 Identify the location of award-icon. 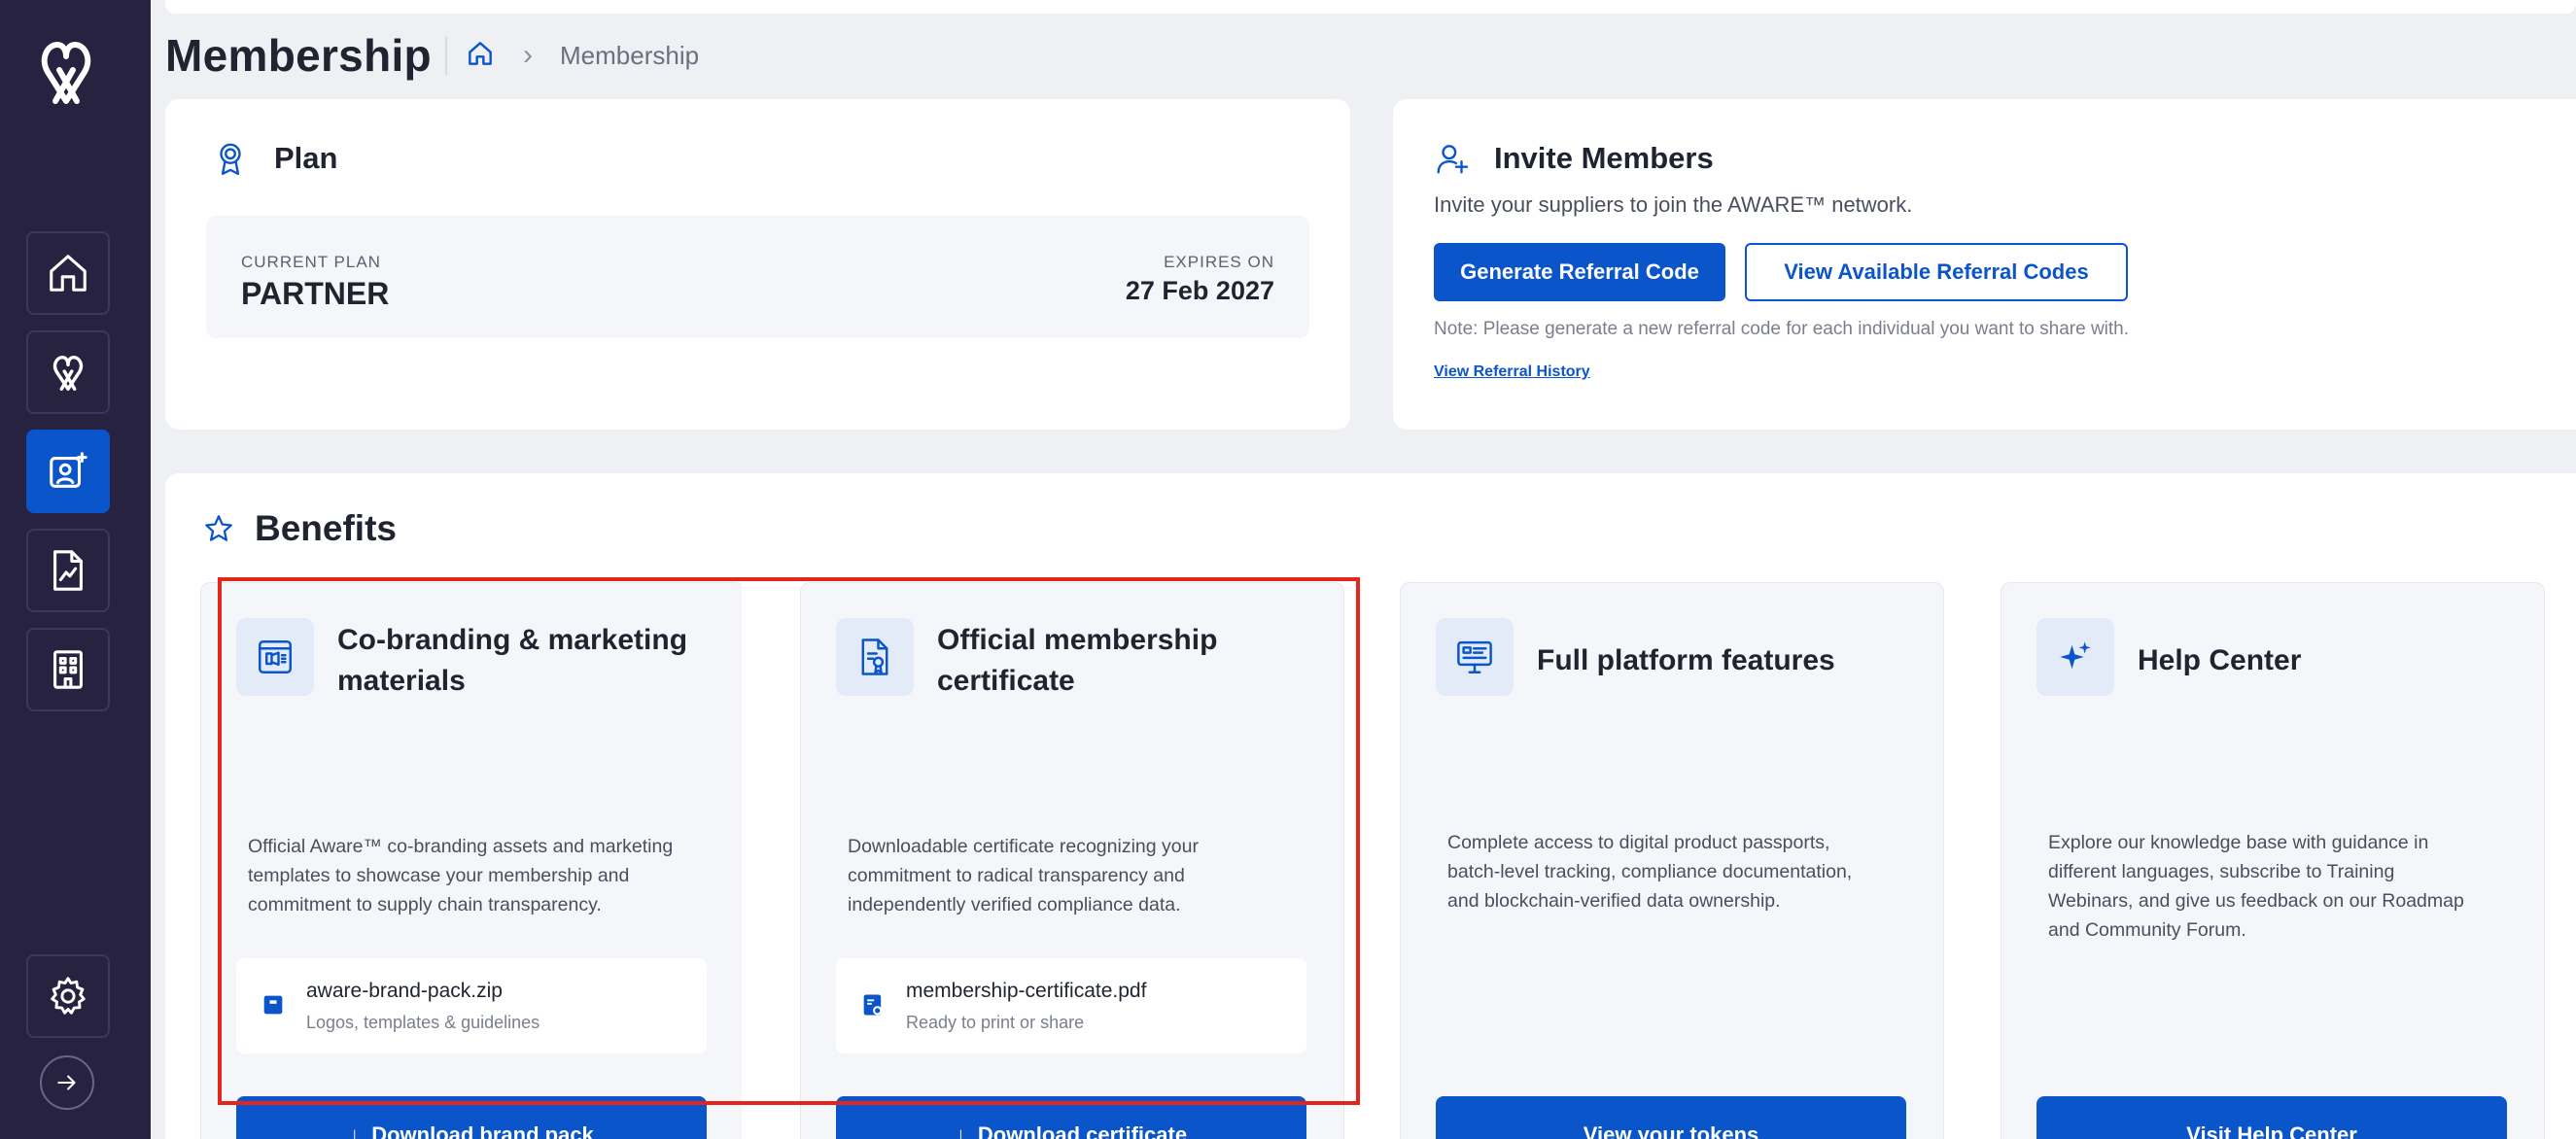
(231, 159).